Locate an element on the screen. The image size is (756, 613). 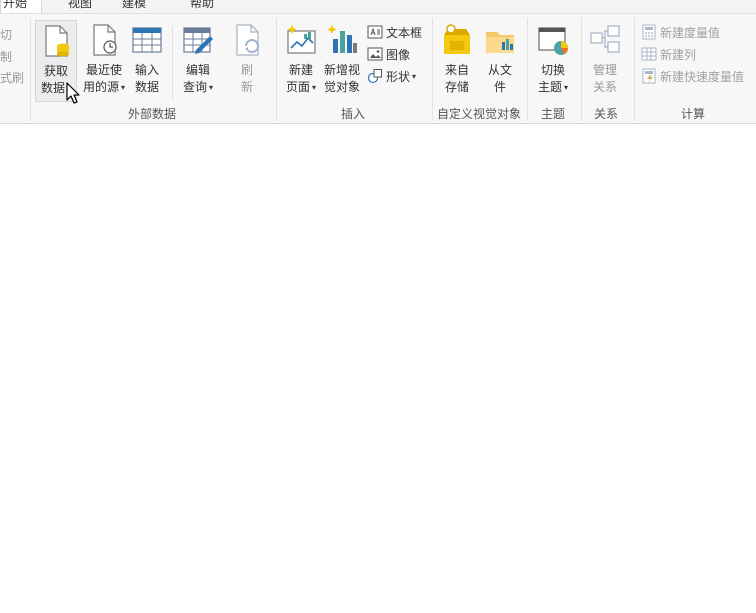
switch-theme-label-2: 主题 is located at coordinates (549, 87).